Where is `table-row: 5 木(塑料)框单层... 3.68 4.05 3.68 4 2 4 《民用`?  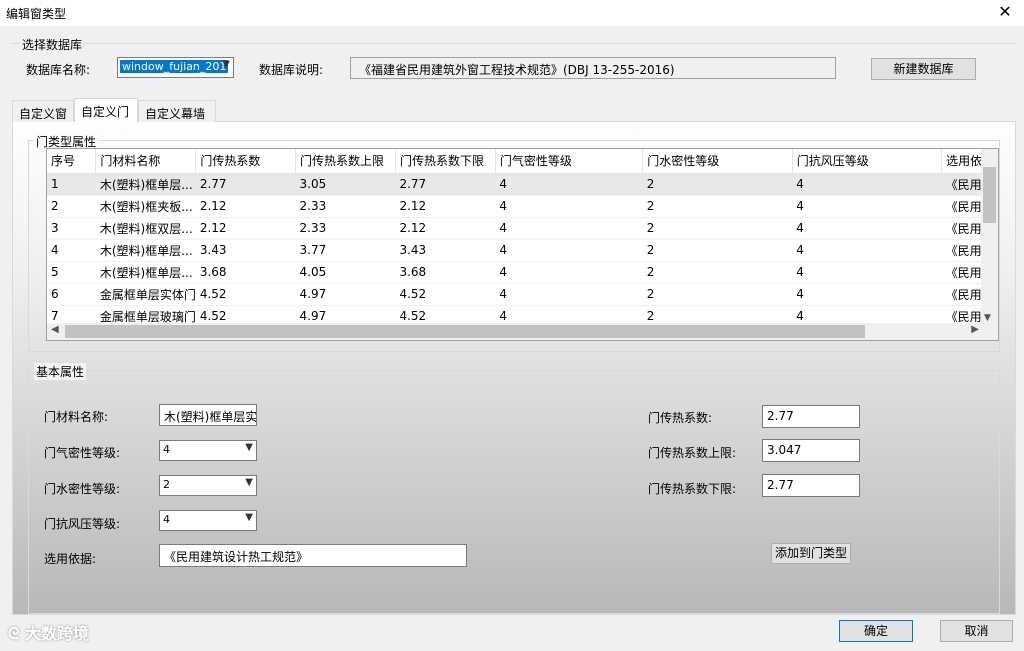
table-row: 5 木(塑料)框单层... 3.68 4.05 3.68 4 2 4 《民用 is located at coordinates (522, 272).